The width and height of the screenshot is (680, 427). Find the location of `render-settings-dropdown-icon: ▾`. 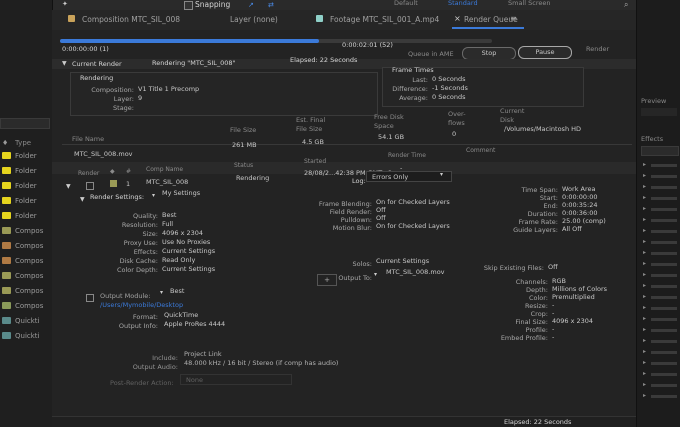

render-settings-dropdown-icon: ▾ is located at coordinates (153, 195).